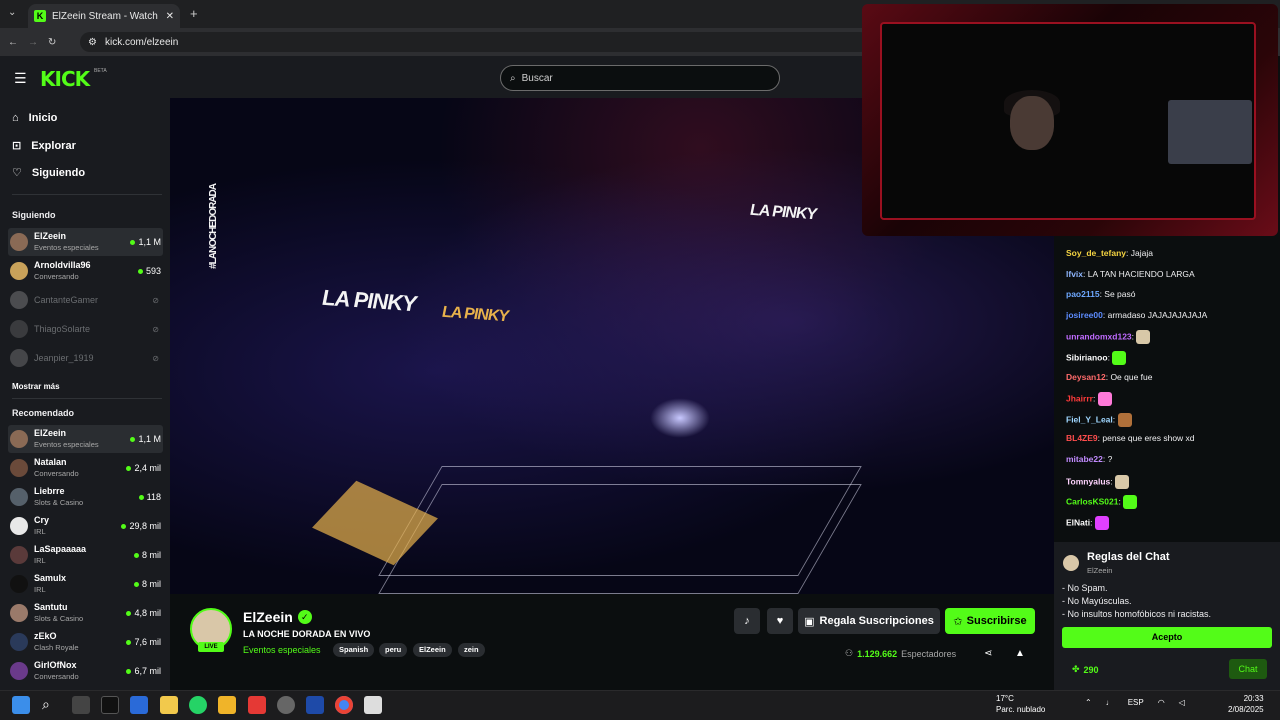 The image size is (1280, 720). I want to click on tab-list-icon: ⌄, so click(12, 12).